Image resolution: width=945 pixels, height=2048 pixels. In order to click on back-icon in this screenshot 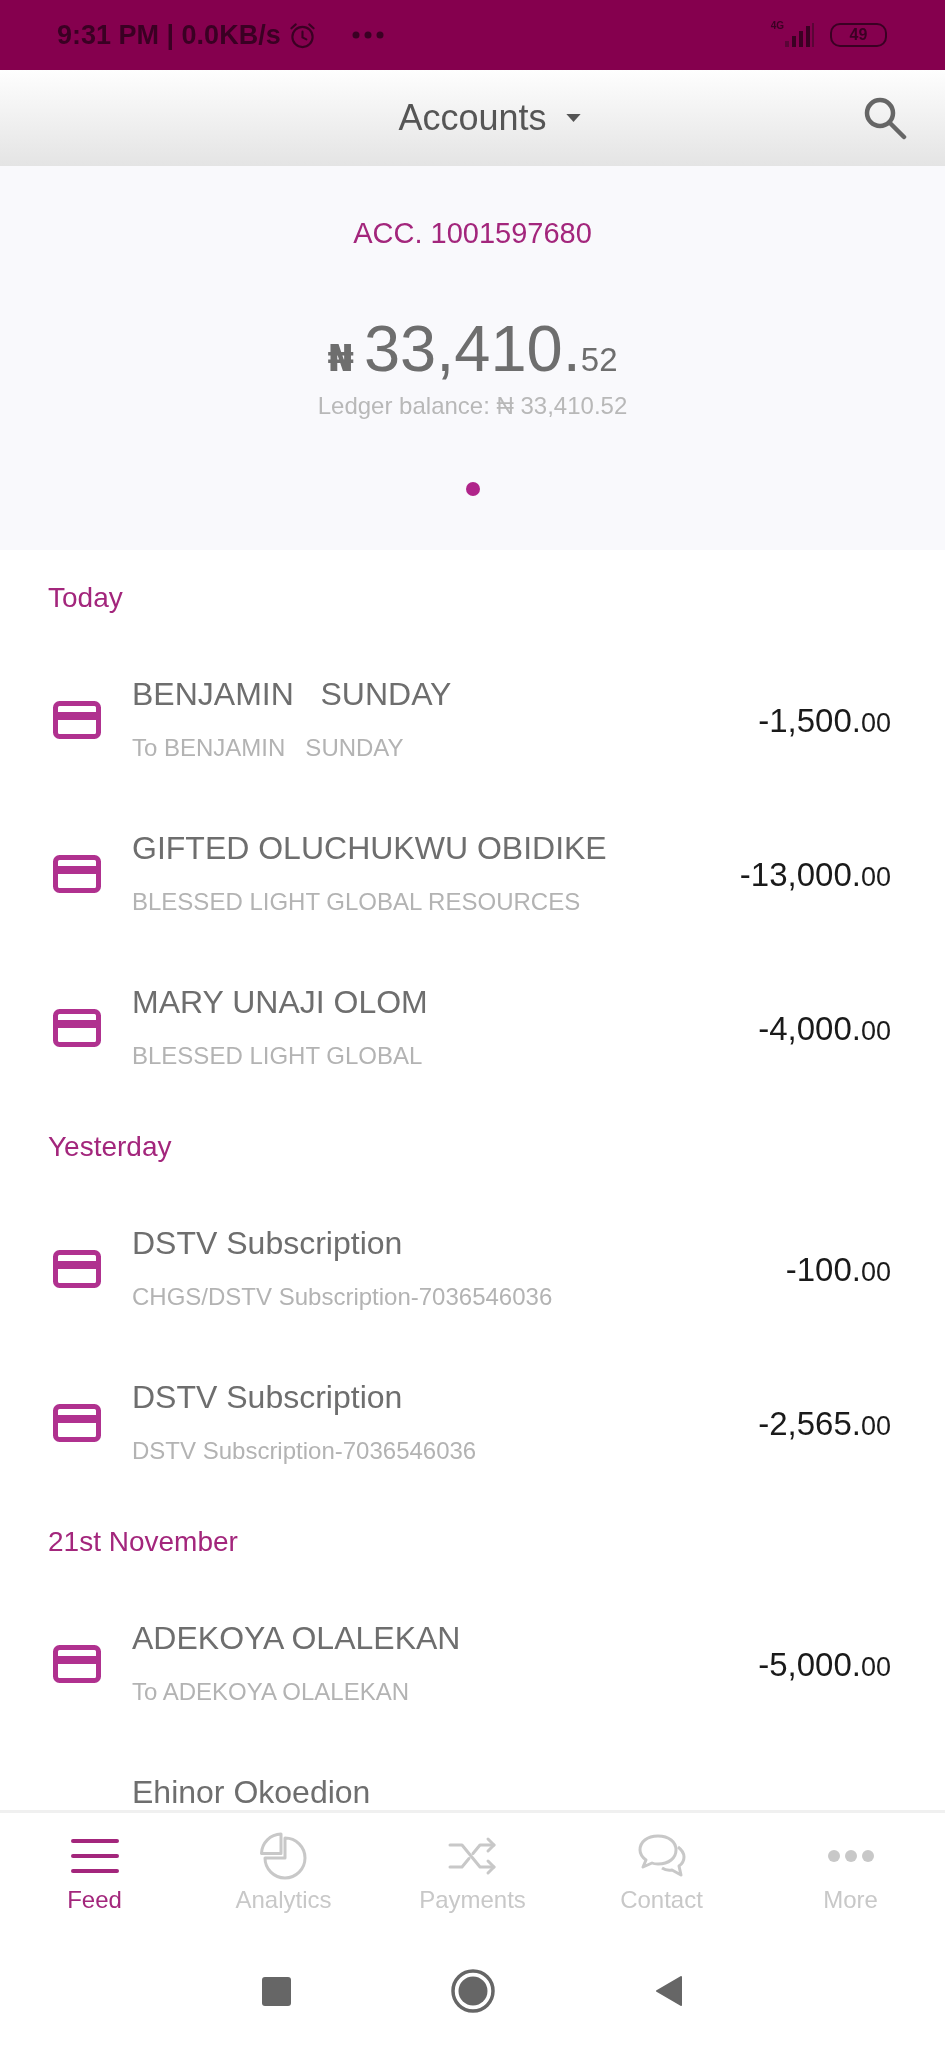, I will do `click(669, 1991)`.